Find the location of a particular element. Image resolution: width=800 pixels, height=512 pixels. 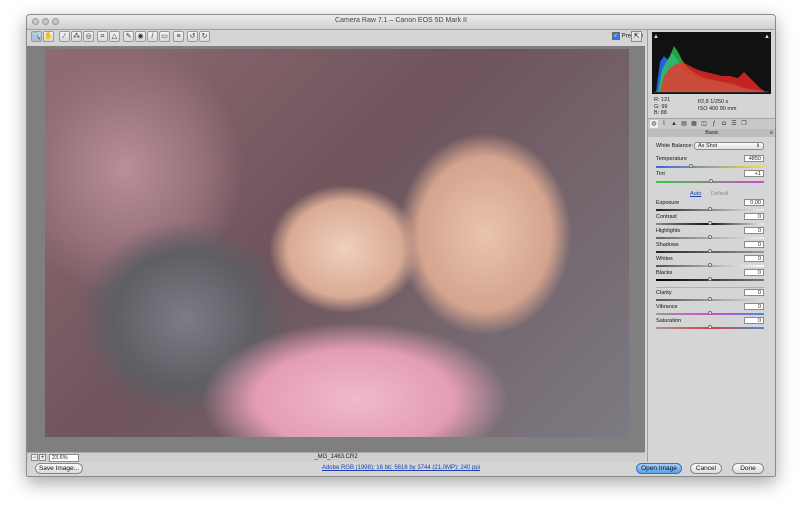

contrast-thumb is located at coordinates (710, 223).